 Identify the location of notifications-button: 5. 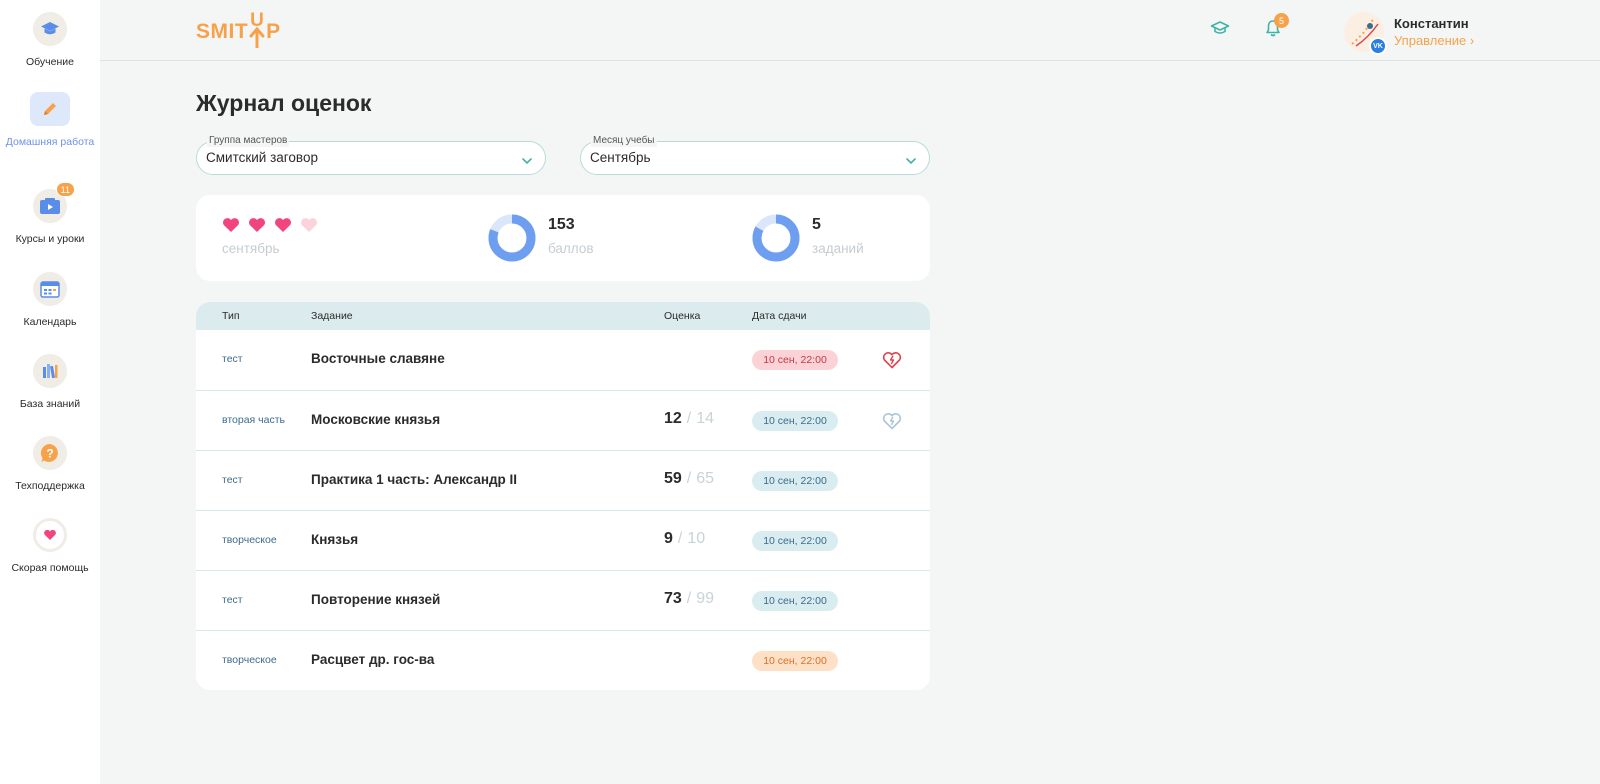
(1275, 27).